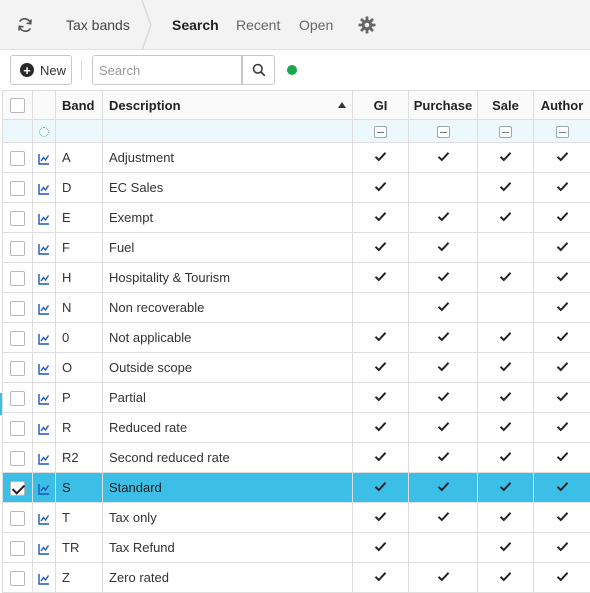 This screenshot has height=593, width=590. What do you see at coordinates (296, 217) in the screenshot?
I see `table-row: E Exempt` at bounding box center [296, 217].